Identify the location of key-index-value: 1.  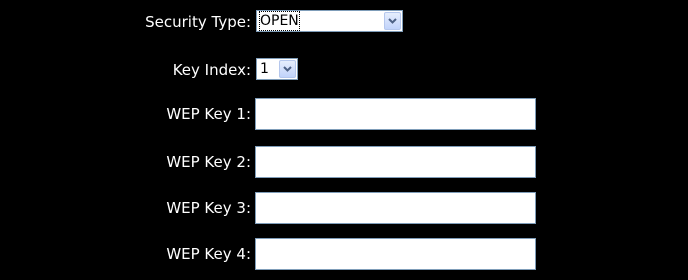
(264, 69).